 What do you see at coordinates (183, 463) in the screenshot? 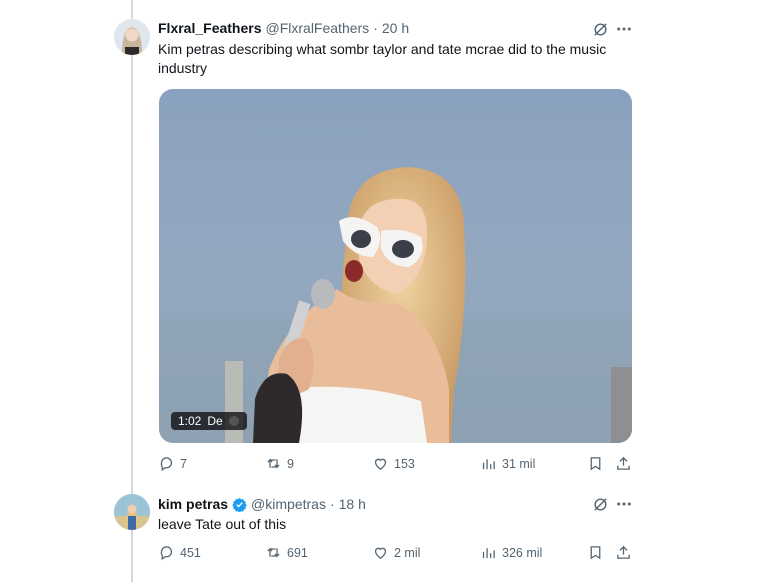
I see `reply-count: 7` at bounding box center [183, 463].